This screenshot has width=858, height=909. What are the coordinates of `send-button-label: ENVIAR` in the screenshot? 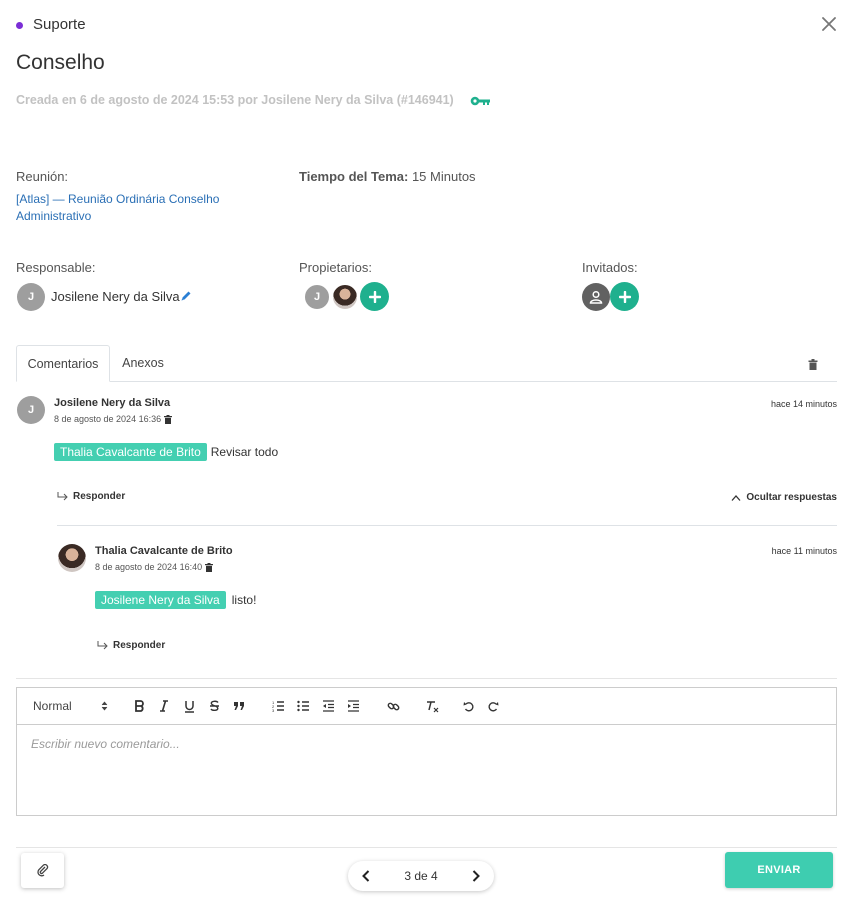 It's located at (779, 870).